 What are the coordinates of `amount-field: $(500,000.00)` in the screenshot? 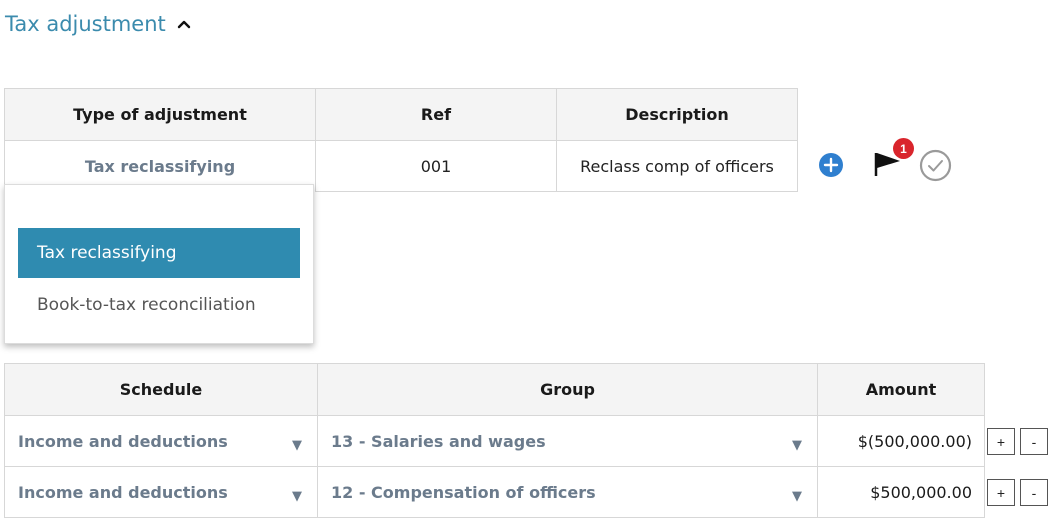 It's located at (901, 441).